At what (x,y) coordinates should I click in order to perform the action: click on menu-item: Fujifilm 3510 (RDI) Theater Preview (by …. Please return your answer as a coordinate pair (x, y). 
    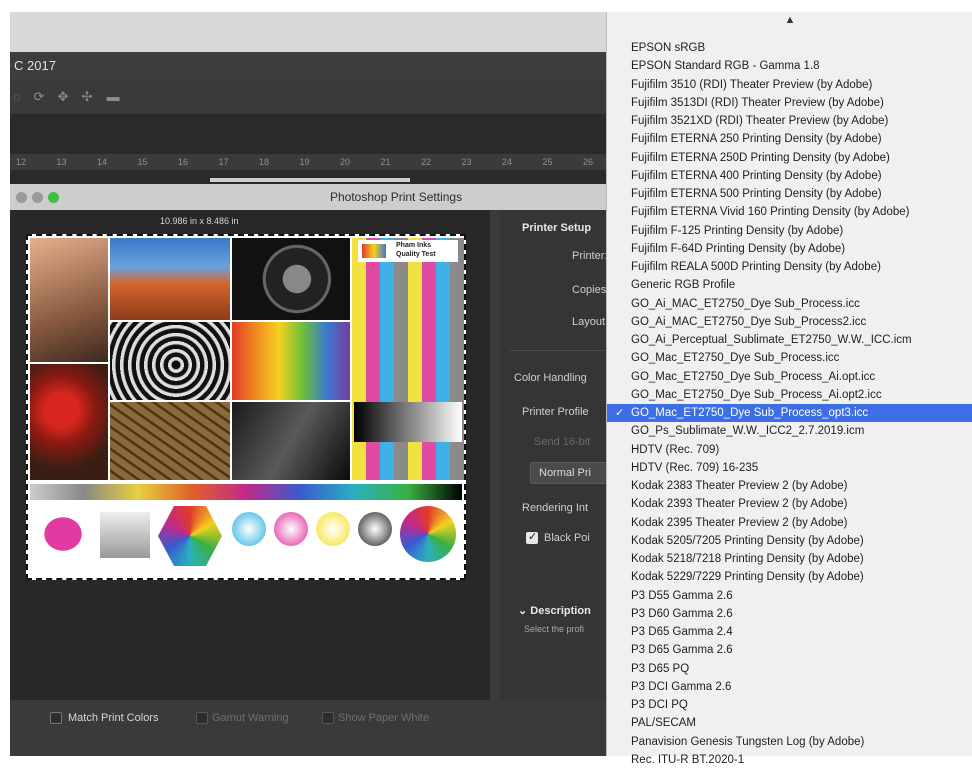
    Looking at the image, I should click on (789, 85).